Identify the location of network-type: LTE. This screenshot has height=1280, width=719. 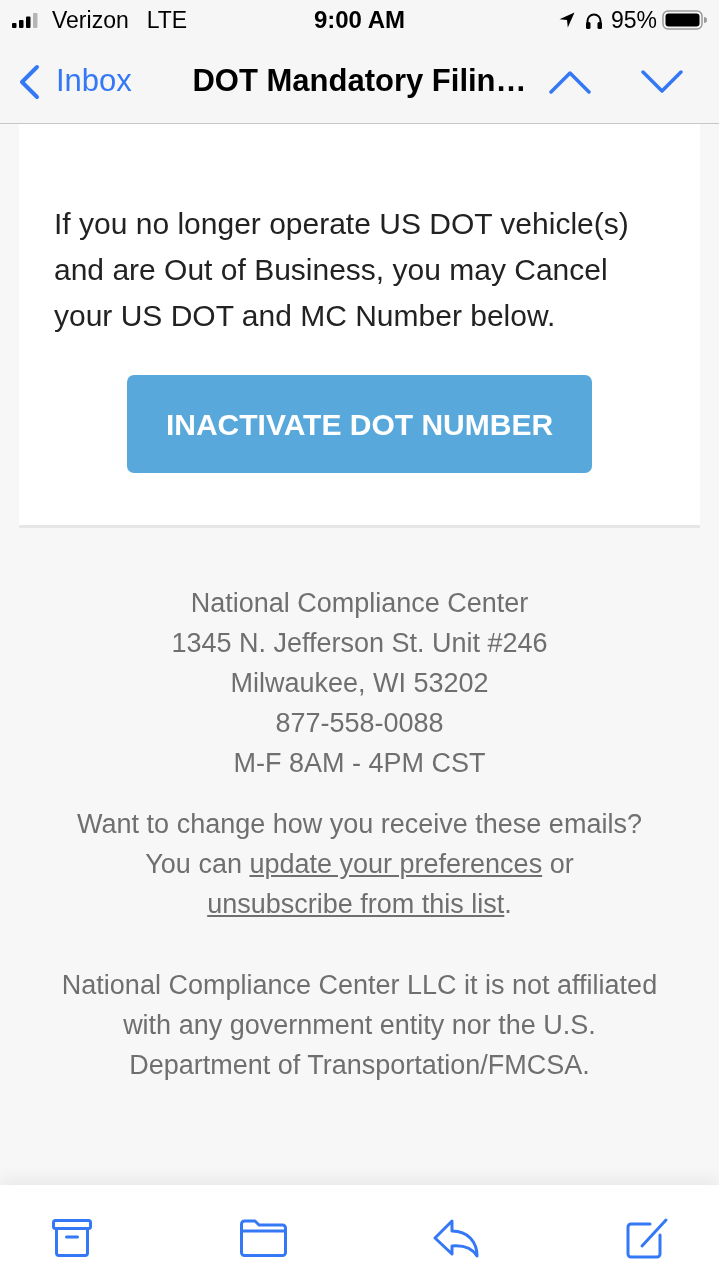
(167, 20).